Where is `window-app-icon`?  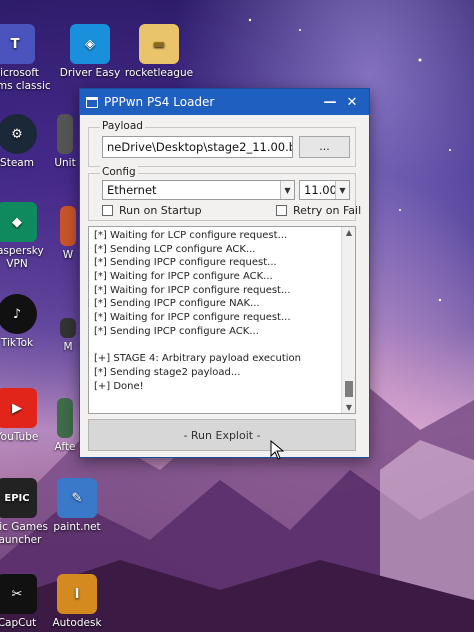
window-app-icon is located at coordinates (92, 102).